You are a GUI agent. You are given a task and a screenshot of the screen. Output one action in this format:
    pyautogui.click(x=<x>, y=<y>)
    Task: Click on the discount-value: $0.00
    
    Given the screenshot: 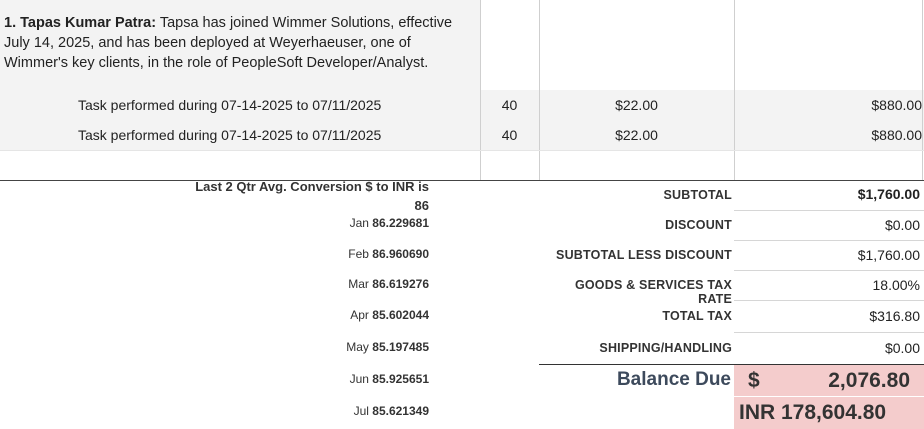 What is the action you would take?
    pyautogui.click(x=902, y=225)
    